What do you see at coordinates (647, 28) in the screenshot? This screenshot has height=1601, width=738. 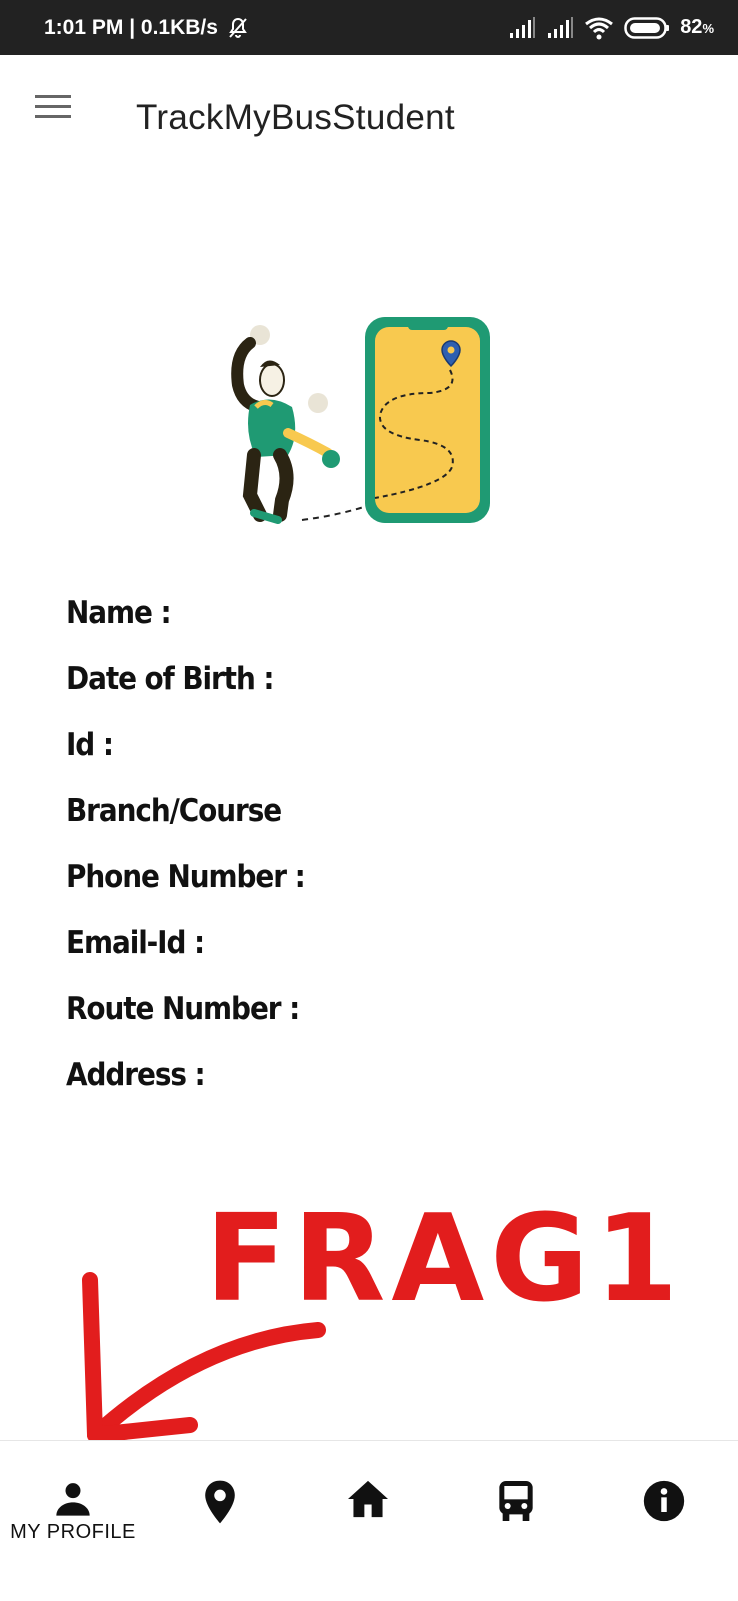 I see `battery-icon` at bounding box center [647, 28].